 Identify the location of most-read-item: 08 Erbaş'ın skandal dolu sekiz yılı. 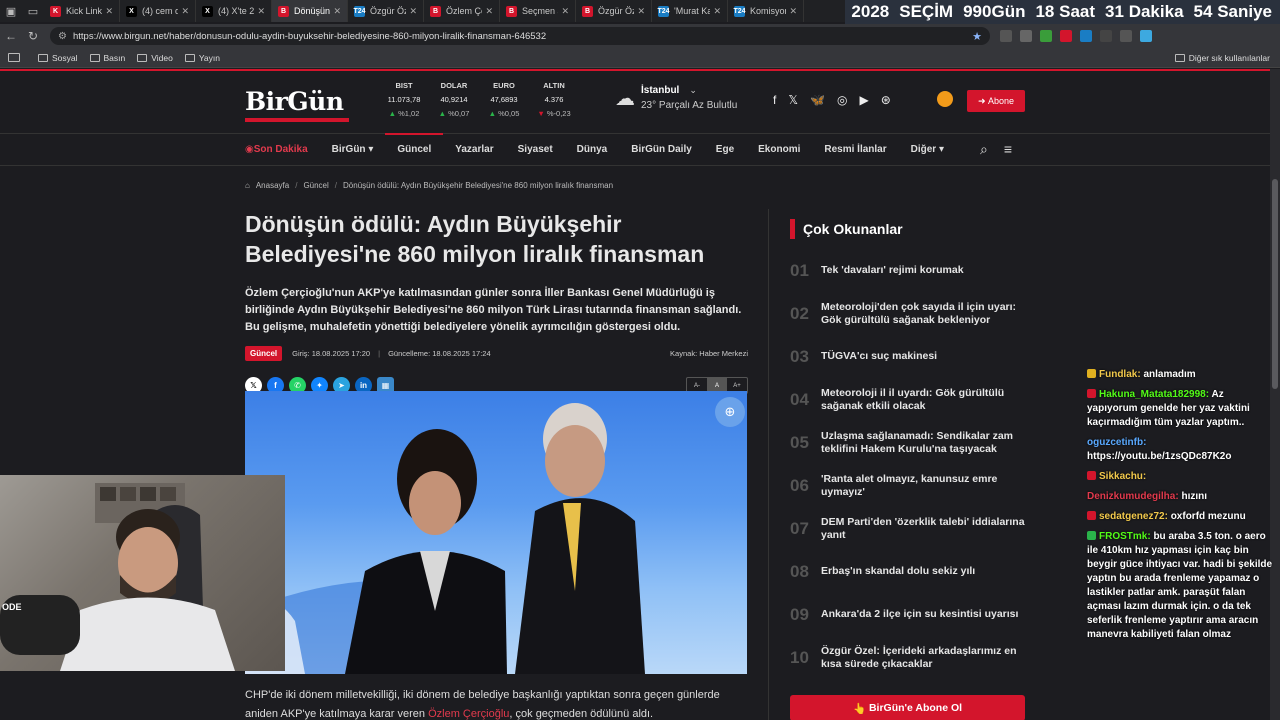
(910, 571).